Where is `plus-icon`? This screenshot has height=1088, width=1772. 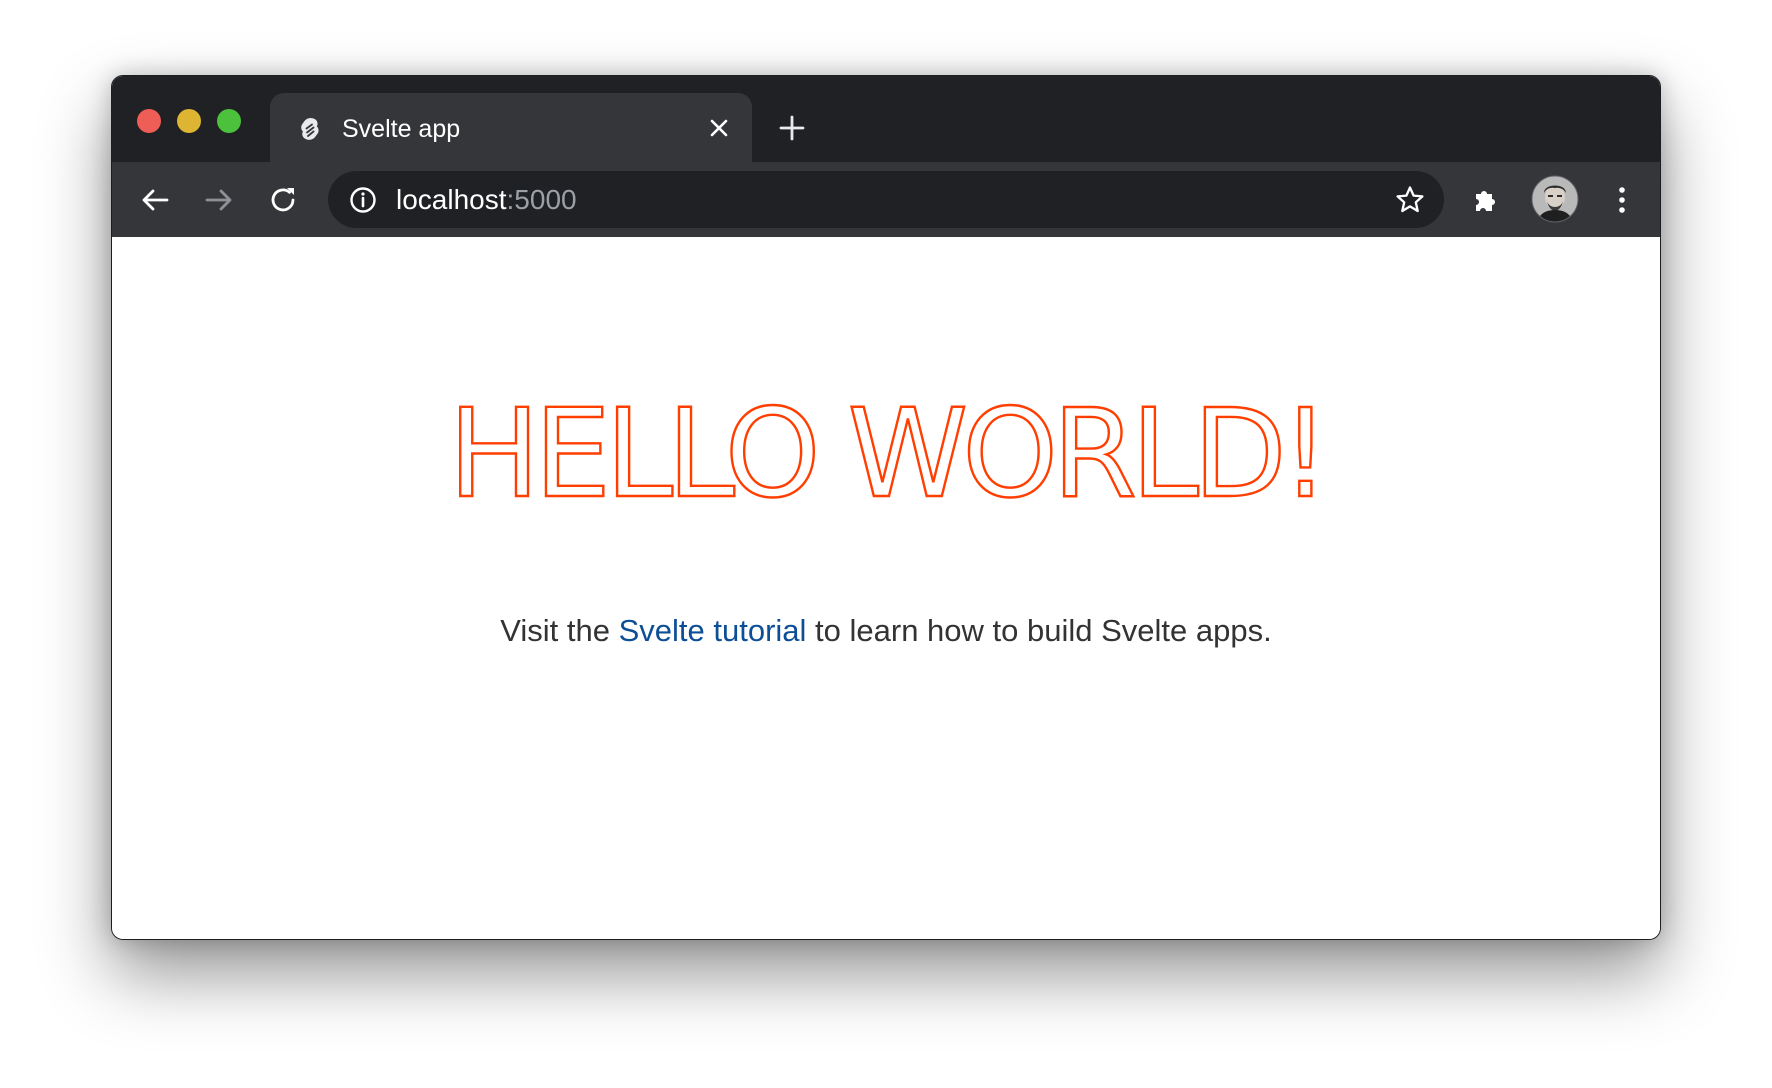 plus-icon is located at coordinates (792, 128).